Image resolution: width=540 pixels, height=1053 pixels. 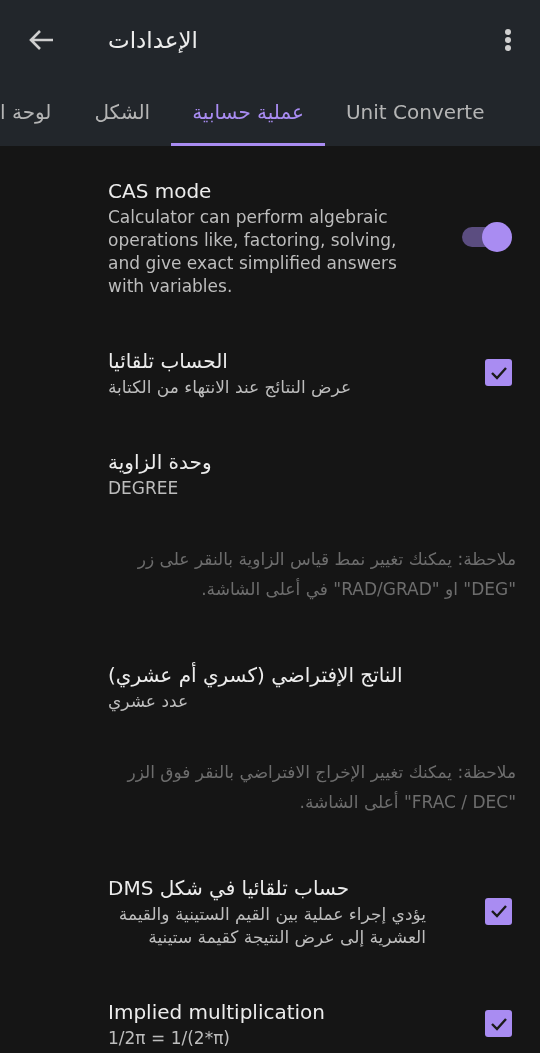 What do you see at coordinates (255, 675) in the screenshot?
I see `setting-title: الناتج الإفتراضي (كسري أم عشري)` at bounding box center [255, 675].